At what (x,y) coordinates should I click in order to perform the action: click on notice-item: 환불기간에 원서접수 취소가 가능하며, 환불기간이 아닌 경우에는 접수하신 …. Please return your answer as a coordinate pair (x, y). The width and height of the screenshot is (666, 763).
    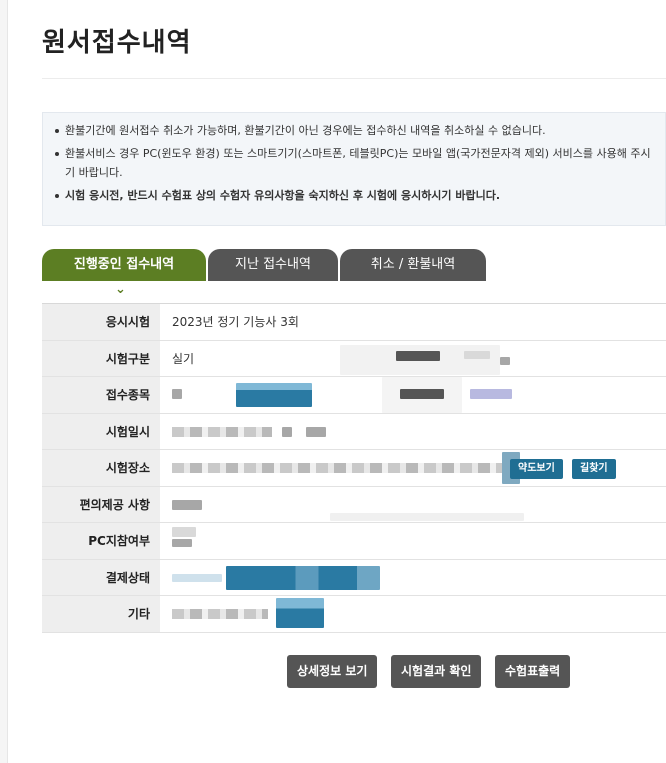
    Looking at the image, I should click on (355, 130).